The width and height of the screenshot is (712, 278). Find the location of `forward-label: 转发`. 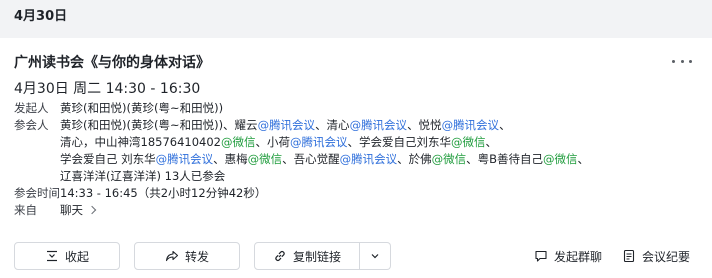

forward-label: 转发 is located at coordinates (196, 256).